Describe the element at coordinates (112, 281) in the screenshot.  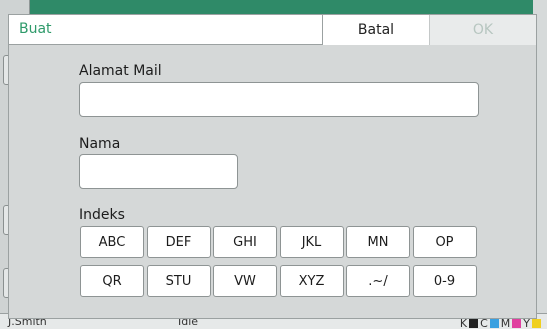
I see `index-key-0-r2: QR` at that location.